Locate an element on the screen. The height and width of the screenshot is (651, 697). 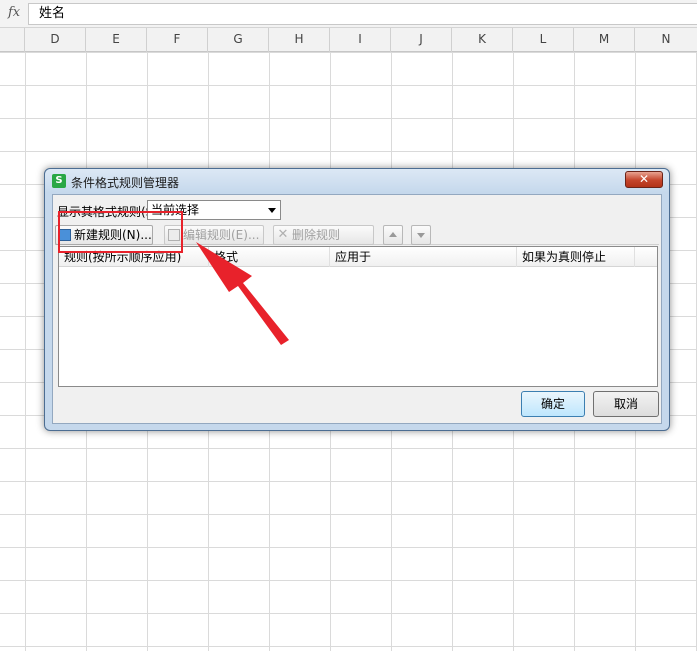
column-header: J is located at coordinates (421, 40).